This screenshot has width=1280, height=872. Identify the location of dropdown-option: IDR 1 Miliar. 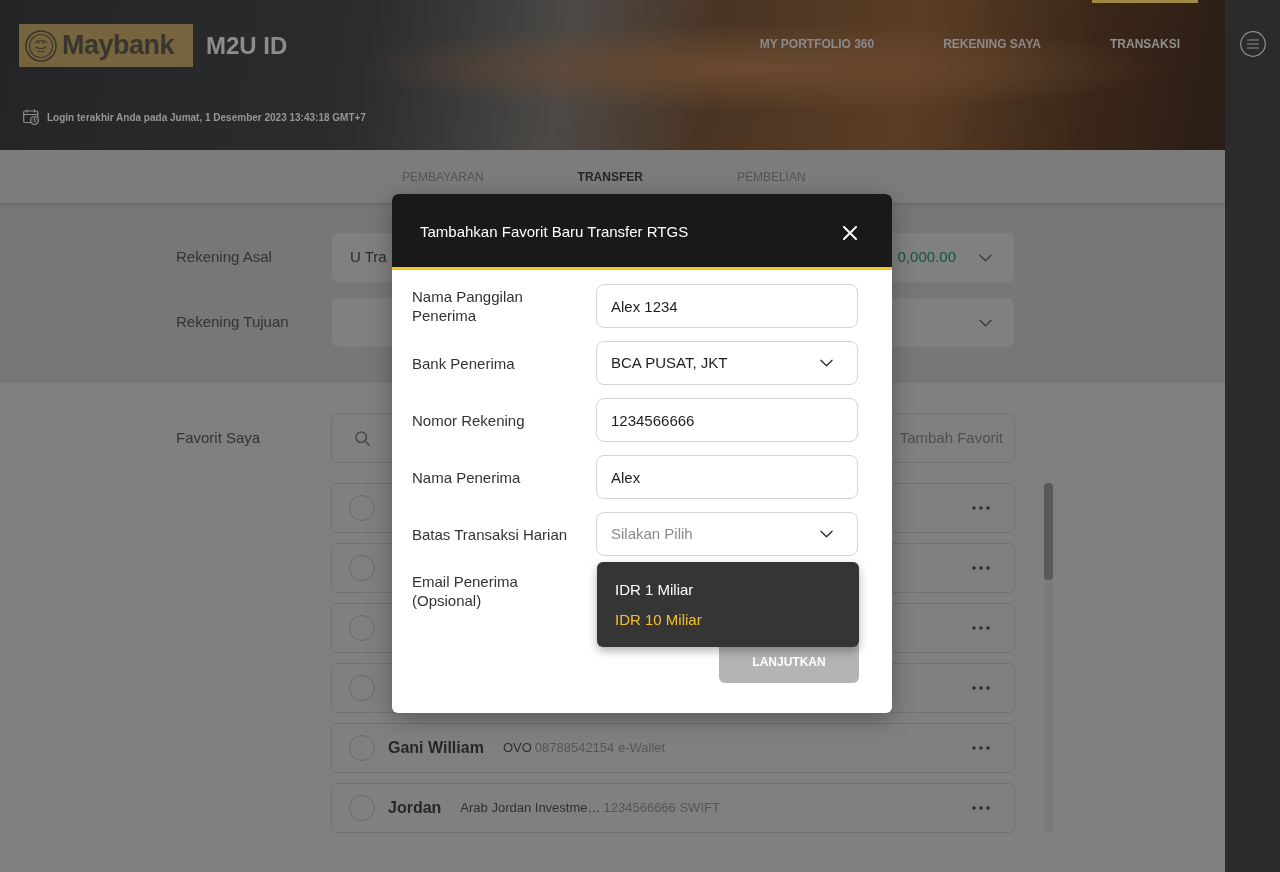
(737, 590).